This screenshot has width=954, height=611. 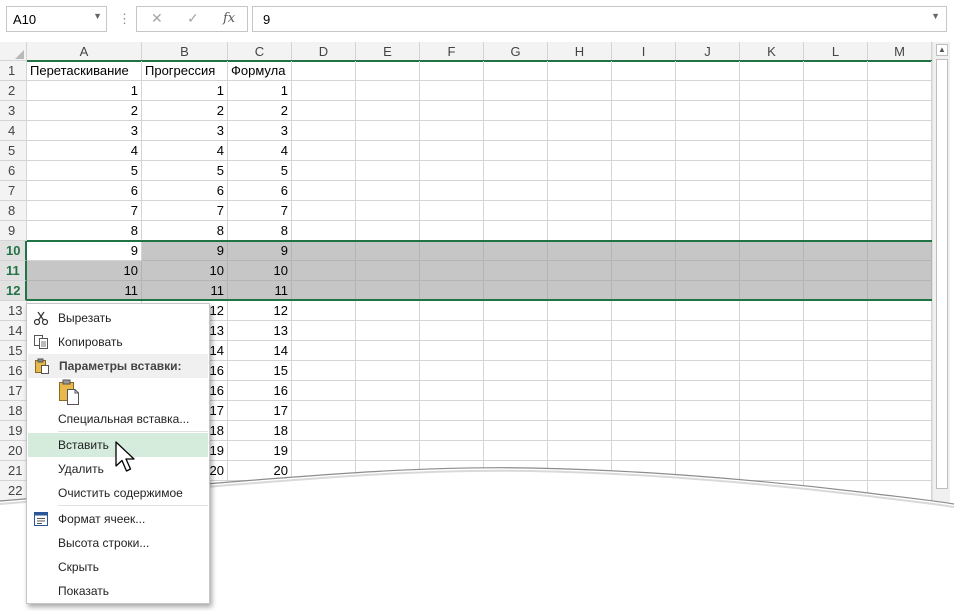 I want to click on cell-l4, so click(x=836, y=131).